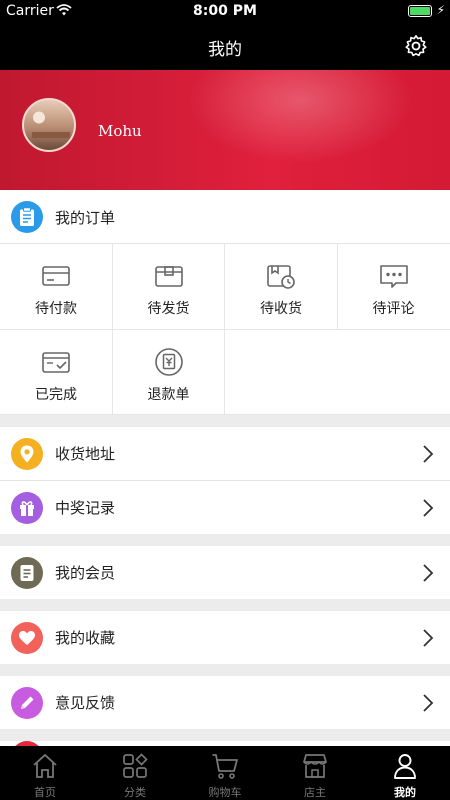 This screenshot has height=800, width=450. I want to click on charging-icon: ⚡, so click(440, 10).